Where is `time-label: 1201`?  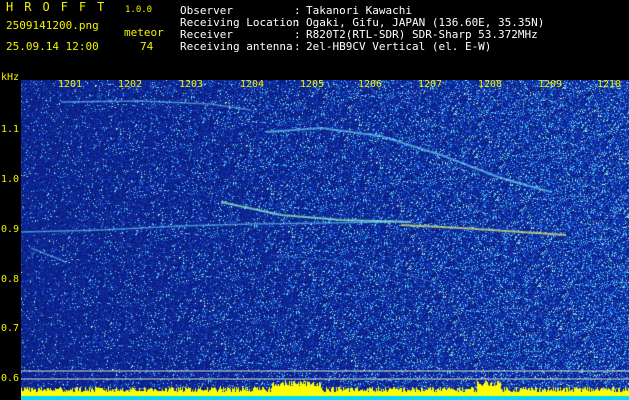
time-label: 1201 is located at coordinates (70, 84).